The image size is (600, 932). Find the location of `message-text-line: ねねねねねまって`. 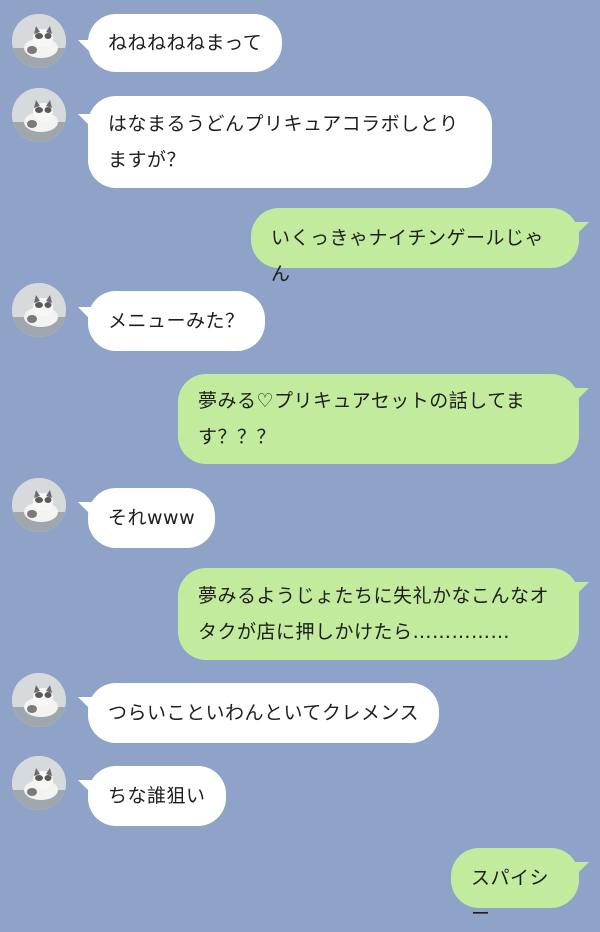

message-text-line: ねねねねねまって is located at coordinates (185, 43).